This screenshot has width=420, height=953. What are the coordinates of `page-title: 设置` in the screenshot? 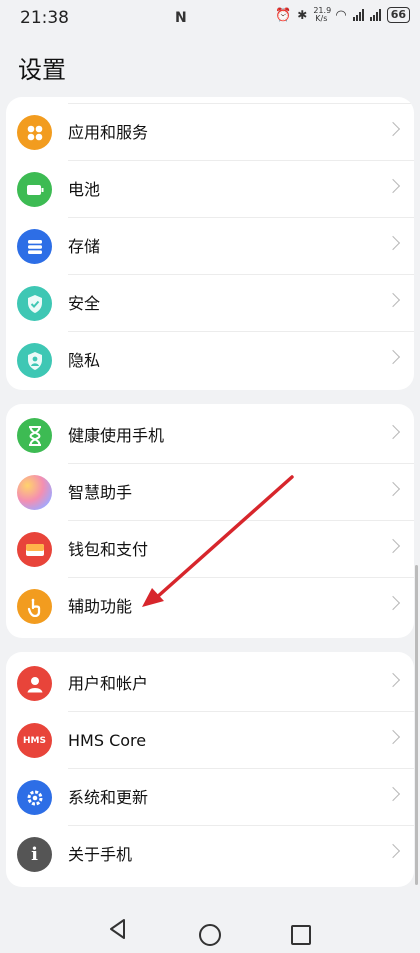 It's located at (42, 70).